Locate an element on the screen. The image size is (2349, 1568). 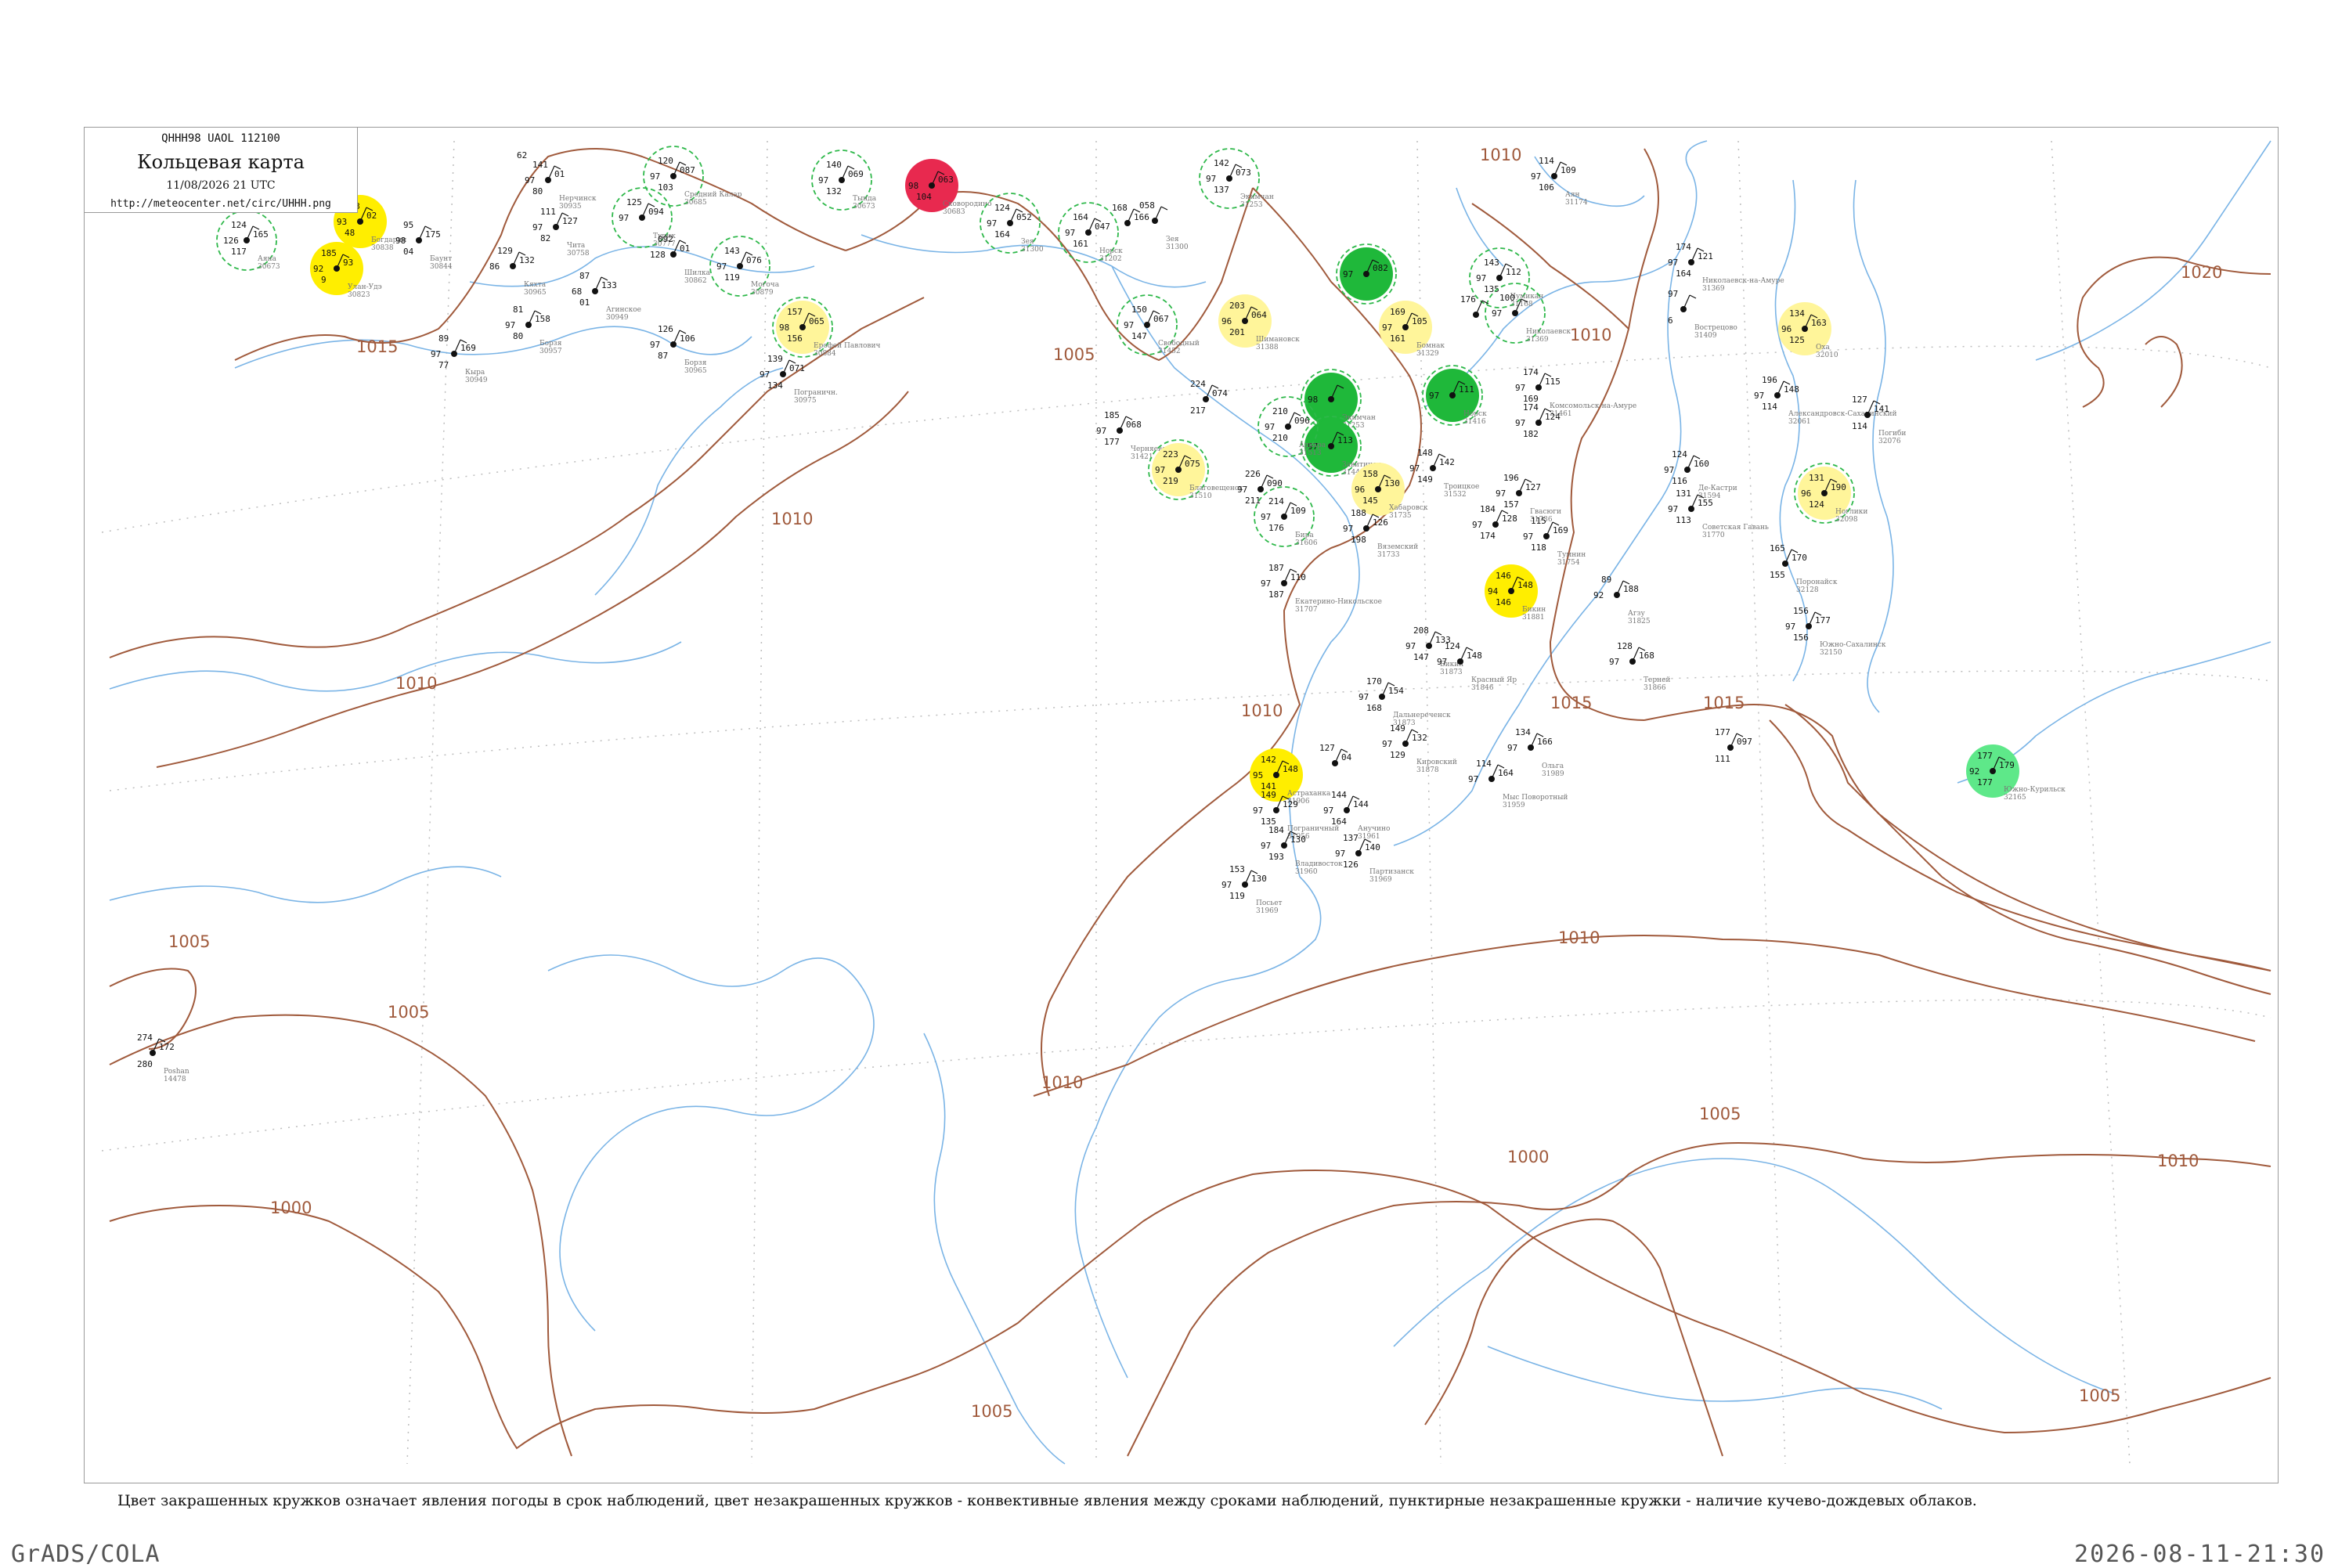
station-plot: 203 96 064 201 Шимановск31388 is located at coordinates (1259, 322).